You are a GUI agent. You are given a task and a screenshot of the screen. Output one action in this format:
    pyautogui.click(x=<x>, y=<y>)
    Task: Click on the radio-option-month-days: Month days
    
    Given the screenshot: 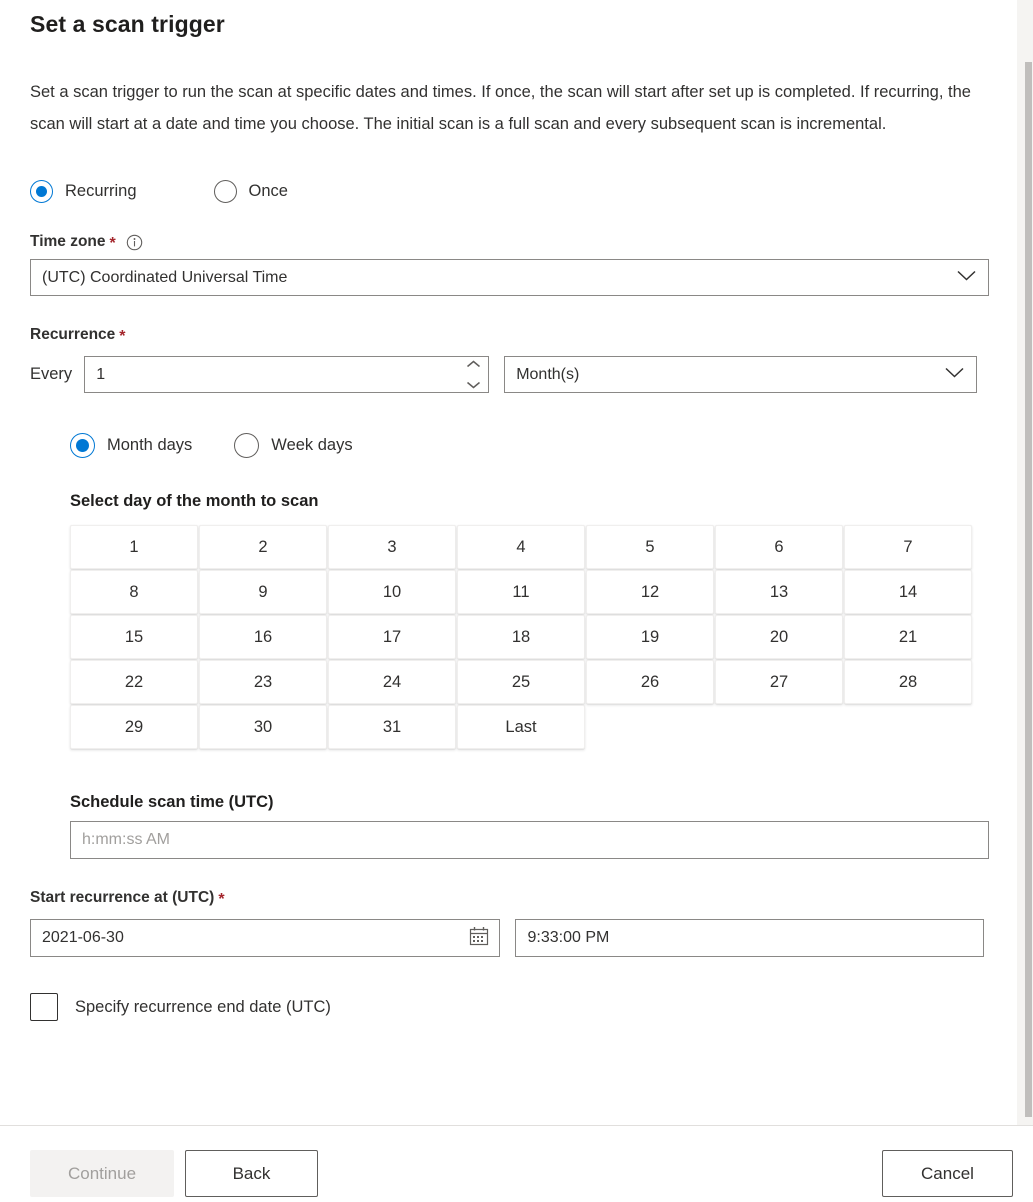 What is the action you would take?
    pyautogui.click(x=131, y=445)
    